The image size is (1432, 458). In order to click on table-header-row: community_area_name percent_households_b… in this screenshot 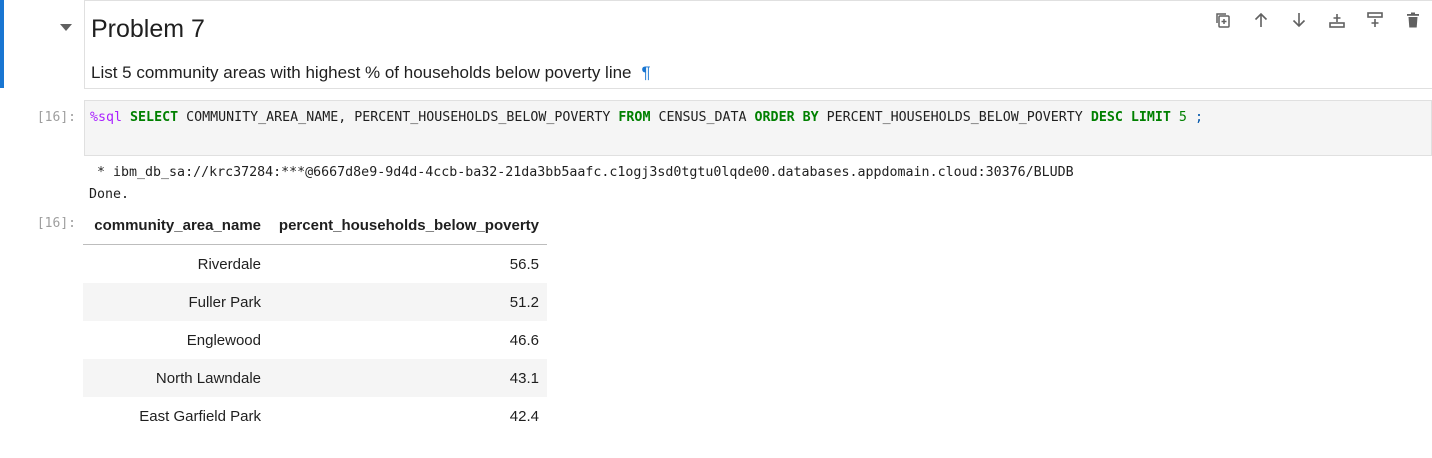, I will do `click(315, 226)`.